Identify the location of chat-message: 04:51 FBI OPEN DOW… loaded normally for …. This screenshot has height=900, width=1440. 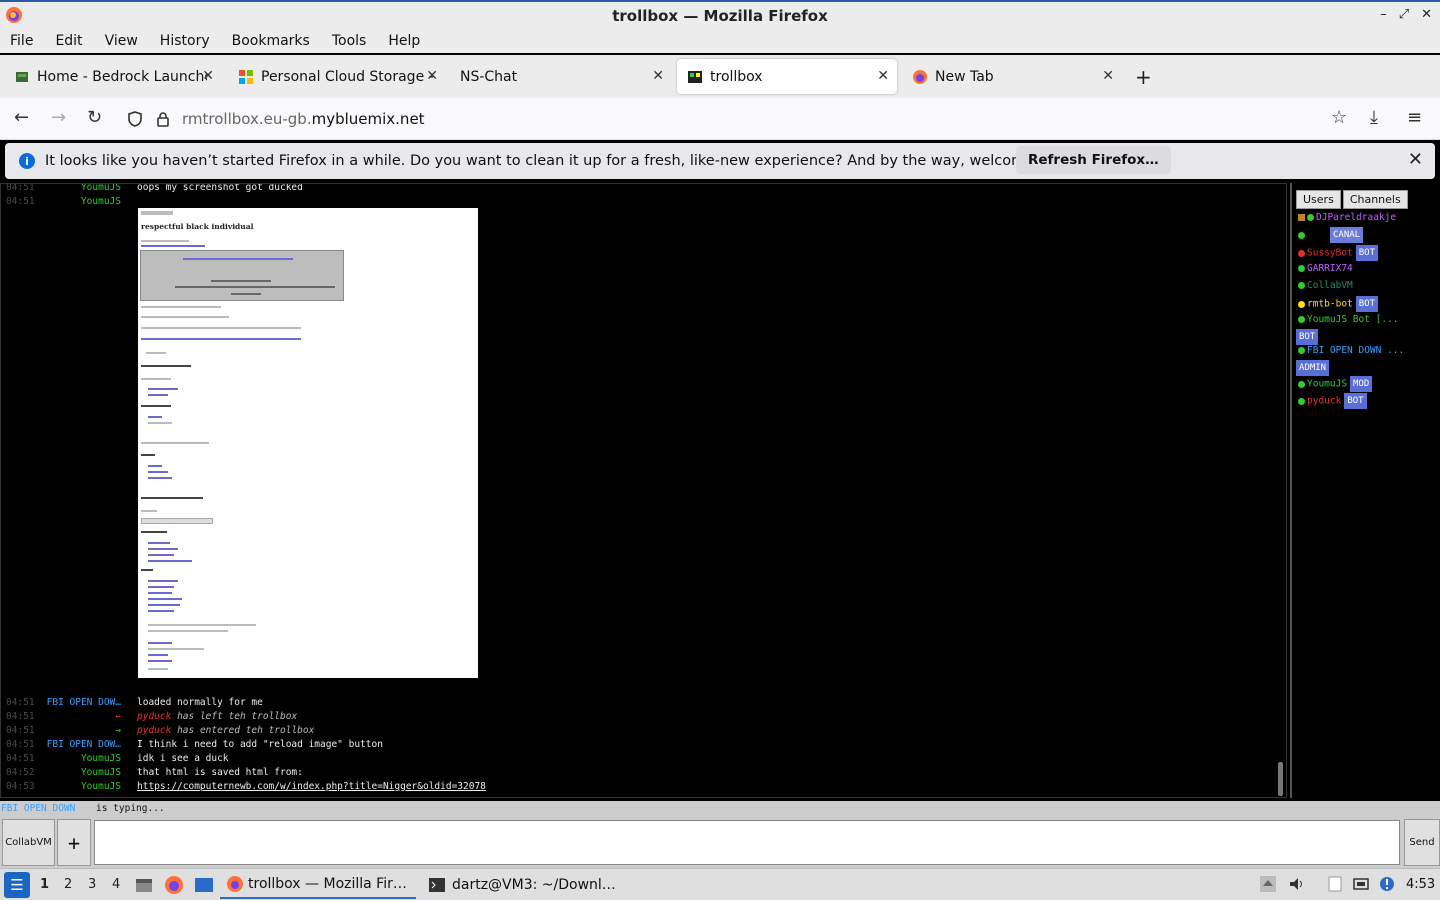
(134, 702).